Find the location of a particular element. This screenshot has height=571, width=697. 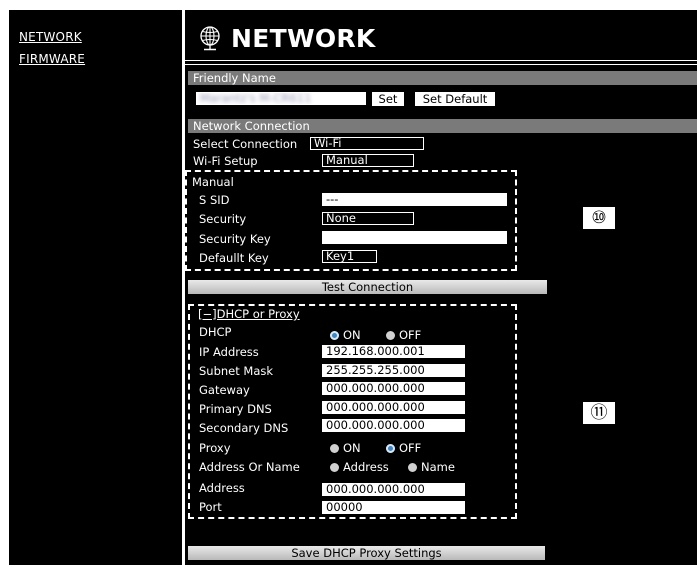

proxy-on-radio: ON is located at coordinates (345, 448).